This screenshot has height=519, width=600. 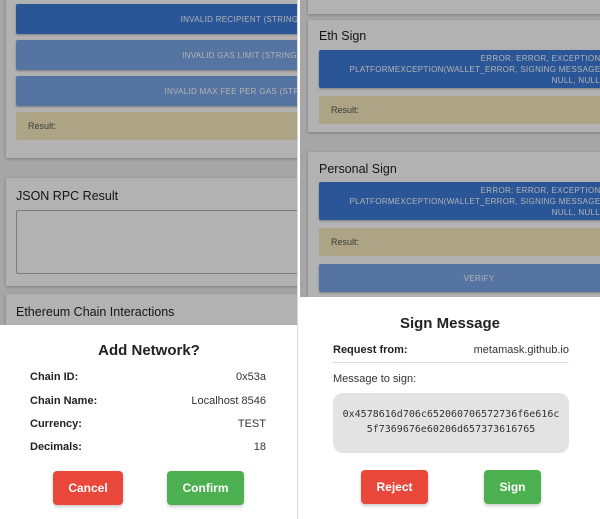 I want to click on divider, so click(x=451, y=362).